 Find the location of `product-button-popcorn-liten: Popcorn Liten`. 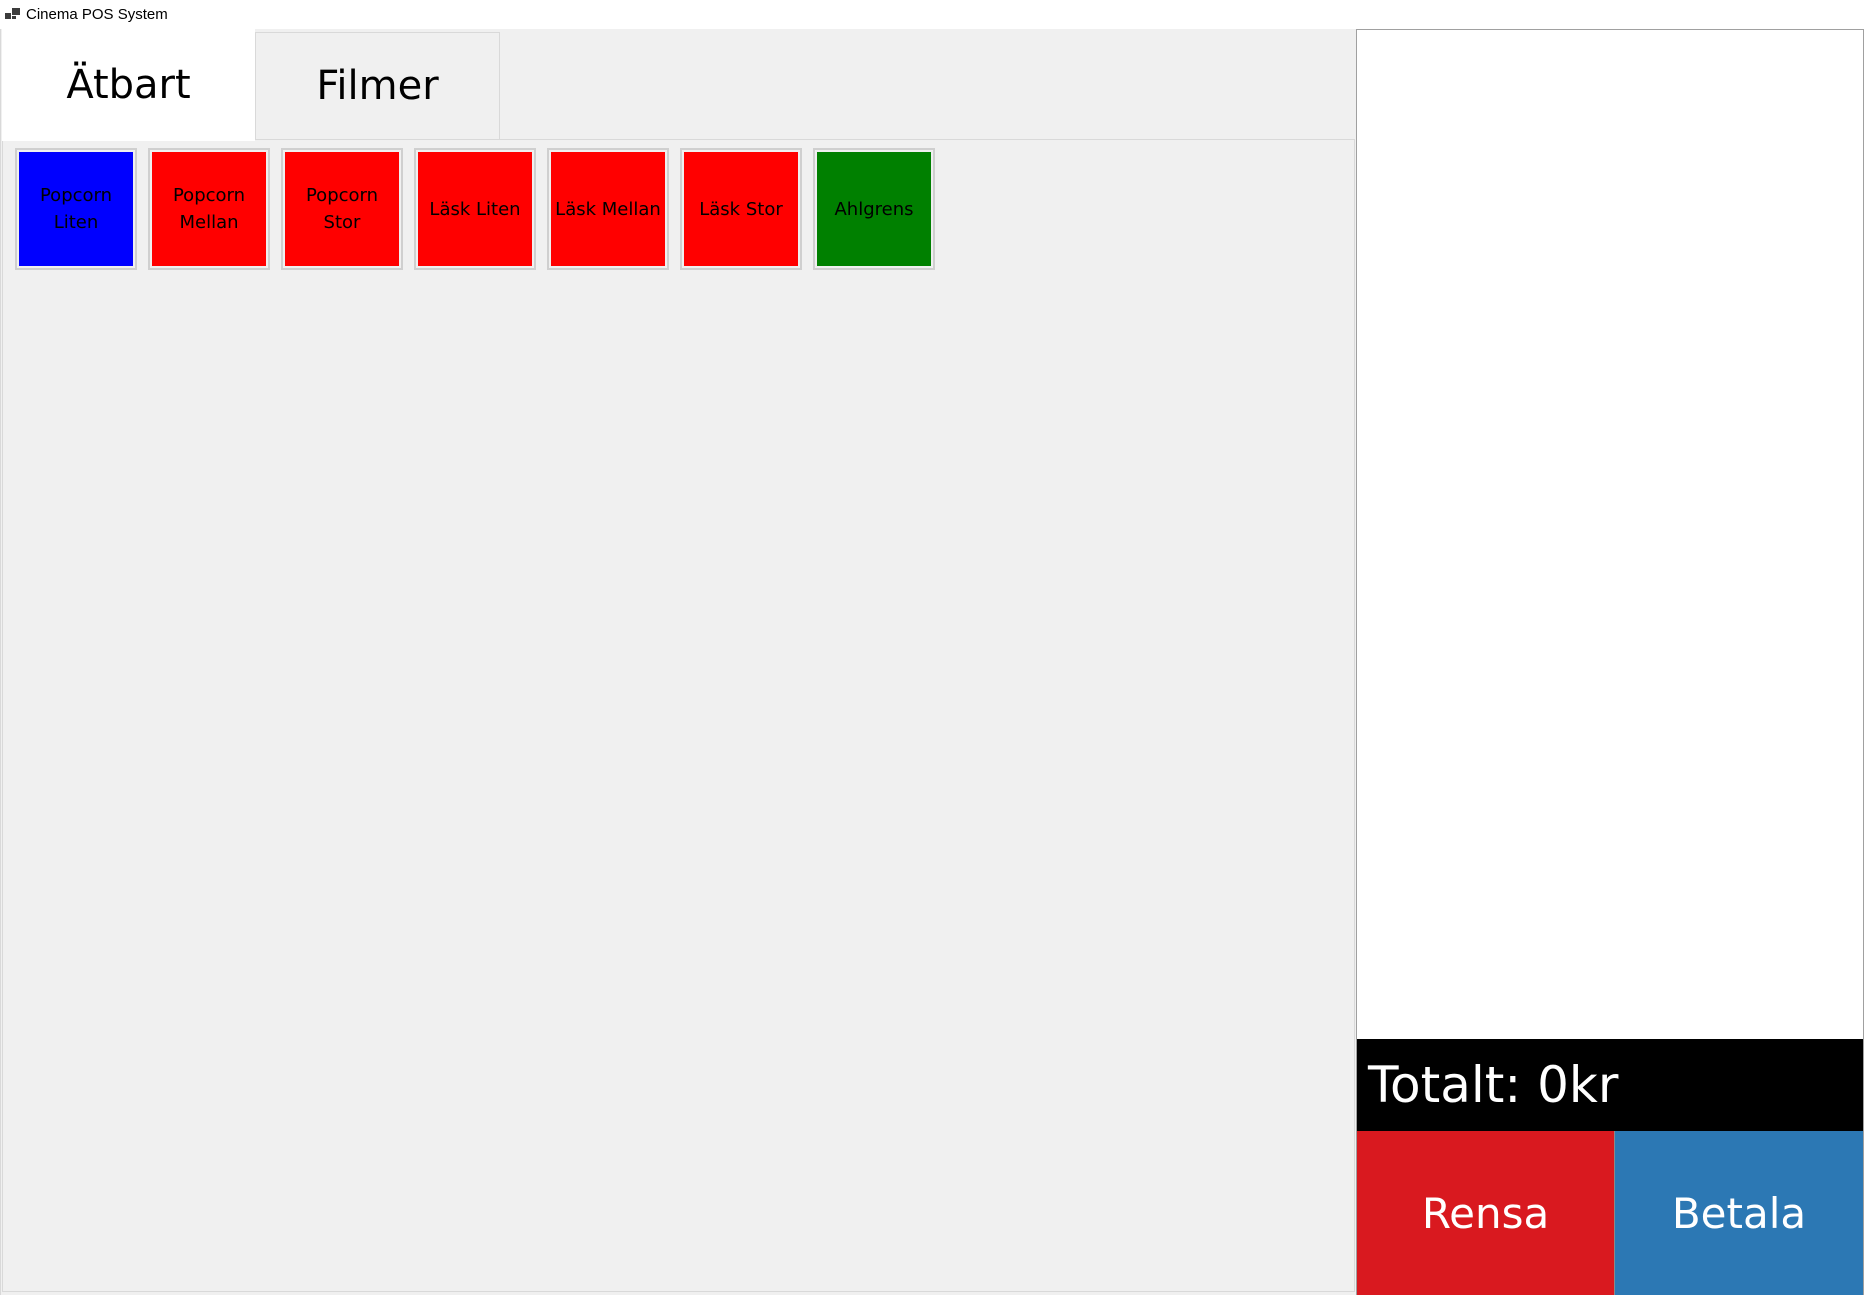

product-button-popcorn-liten: Popcorn Liten is located at coordinates (76, 209).